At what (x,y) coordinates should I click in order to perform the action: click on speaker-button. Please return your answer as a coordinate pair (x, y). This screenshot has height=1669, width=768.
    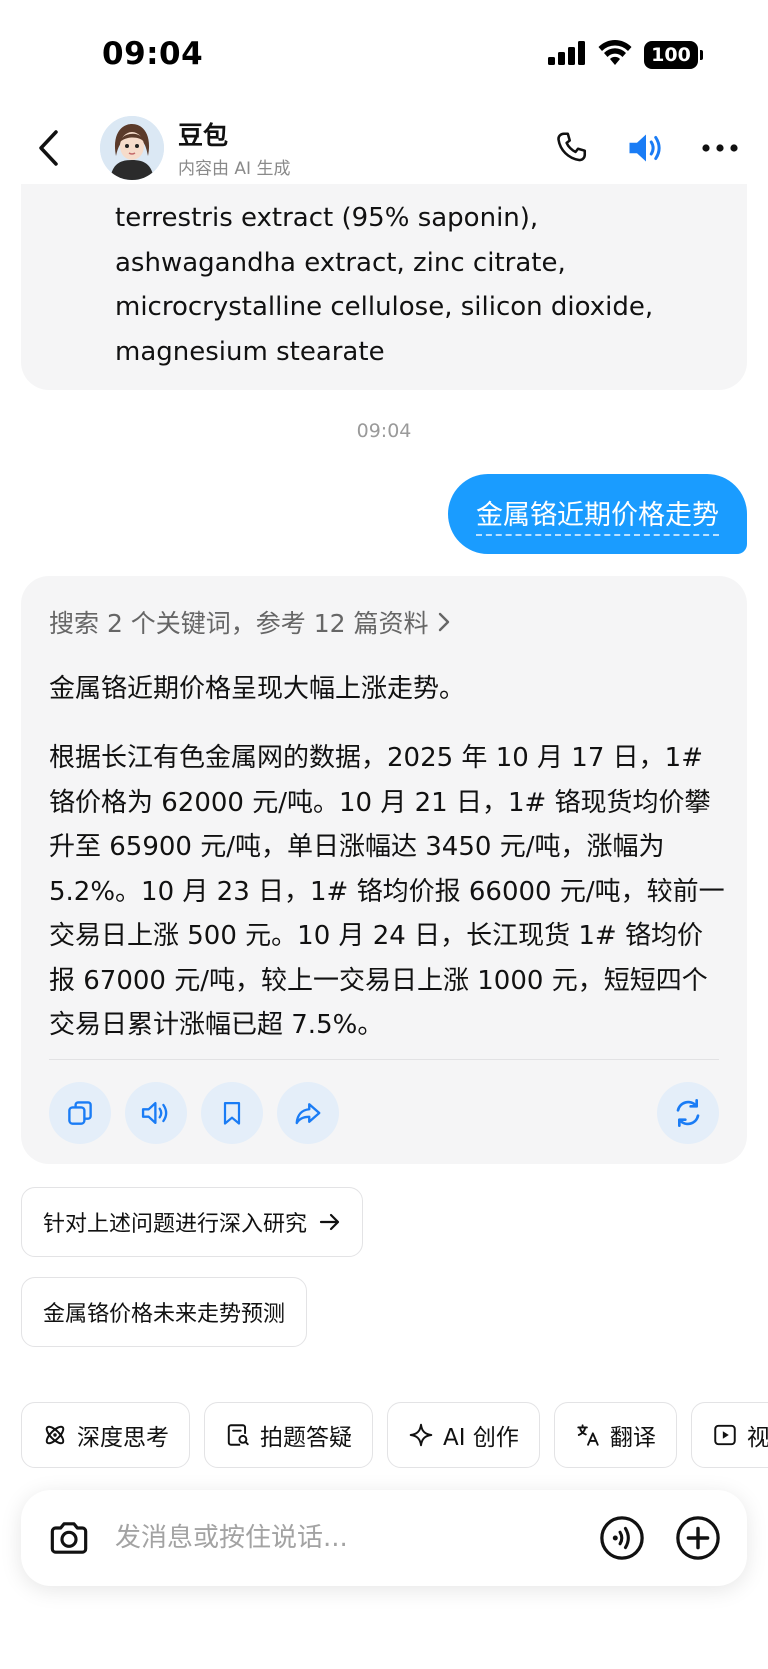
    Looking at the image, I should click on (646, 148).